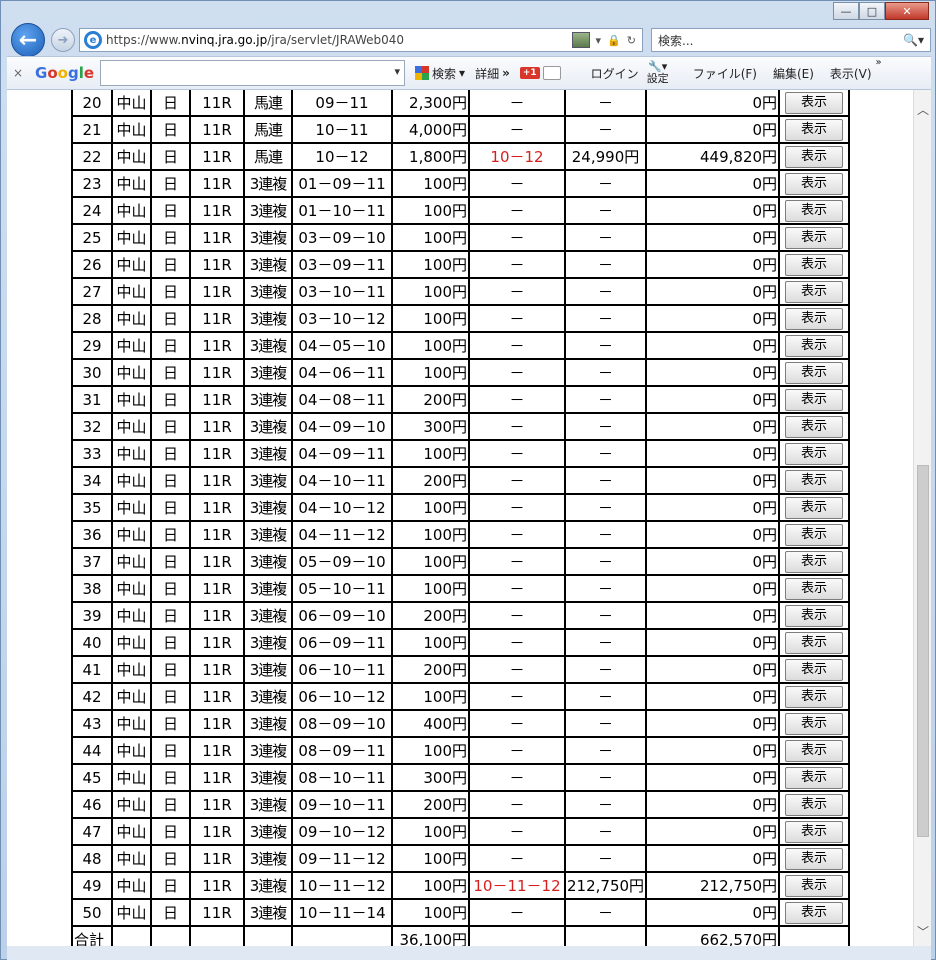 The image size is (936, 960). I want to click on vertical-scrollbar: ︿ ﹀, so click(922, 518).